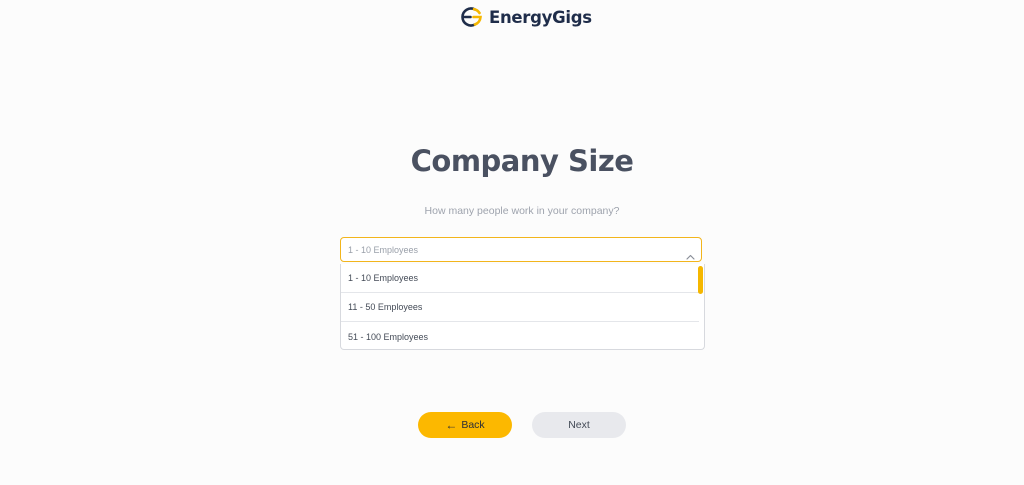 This screenshot has width=1024, height=485. I want to click on back-button: ← Back, so click(465, 425).